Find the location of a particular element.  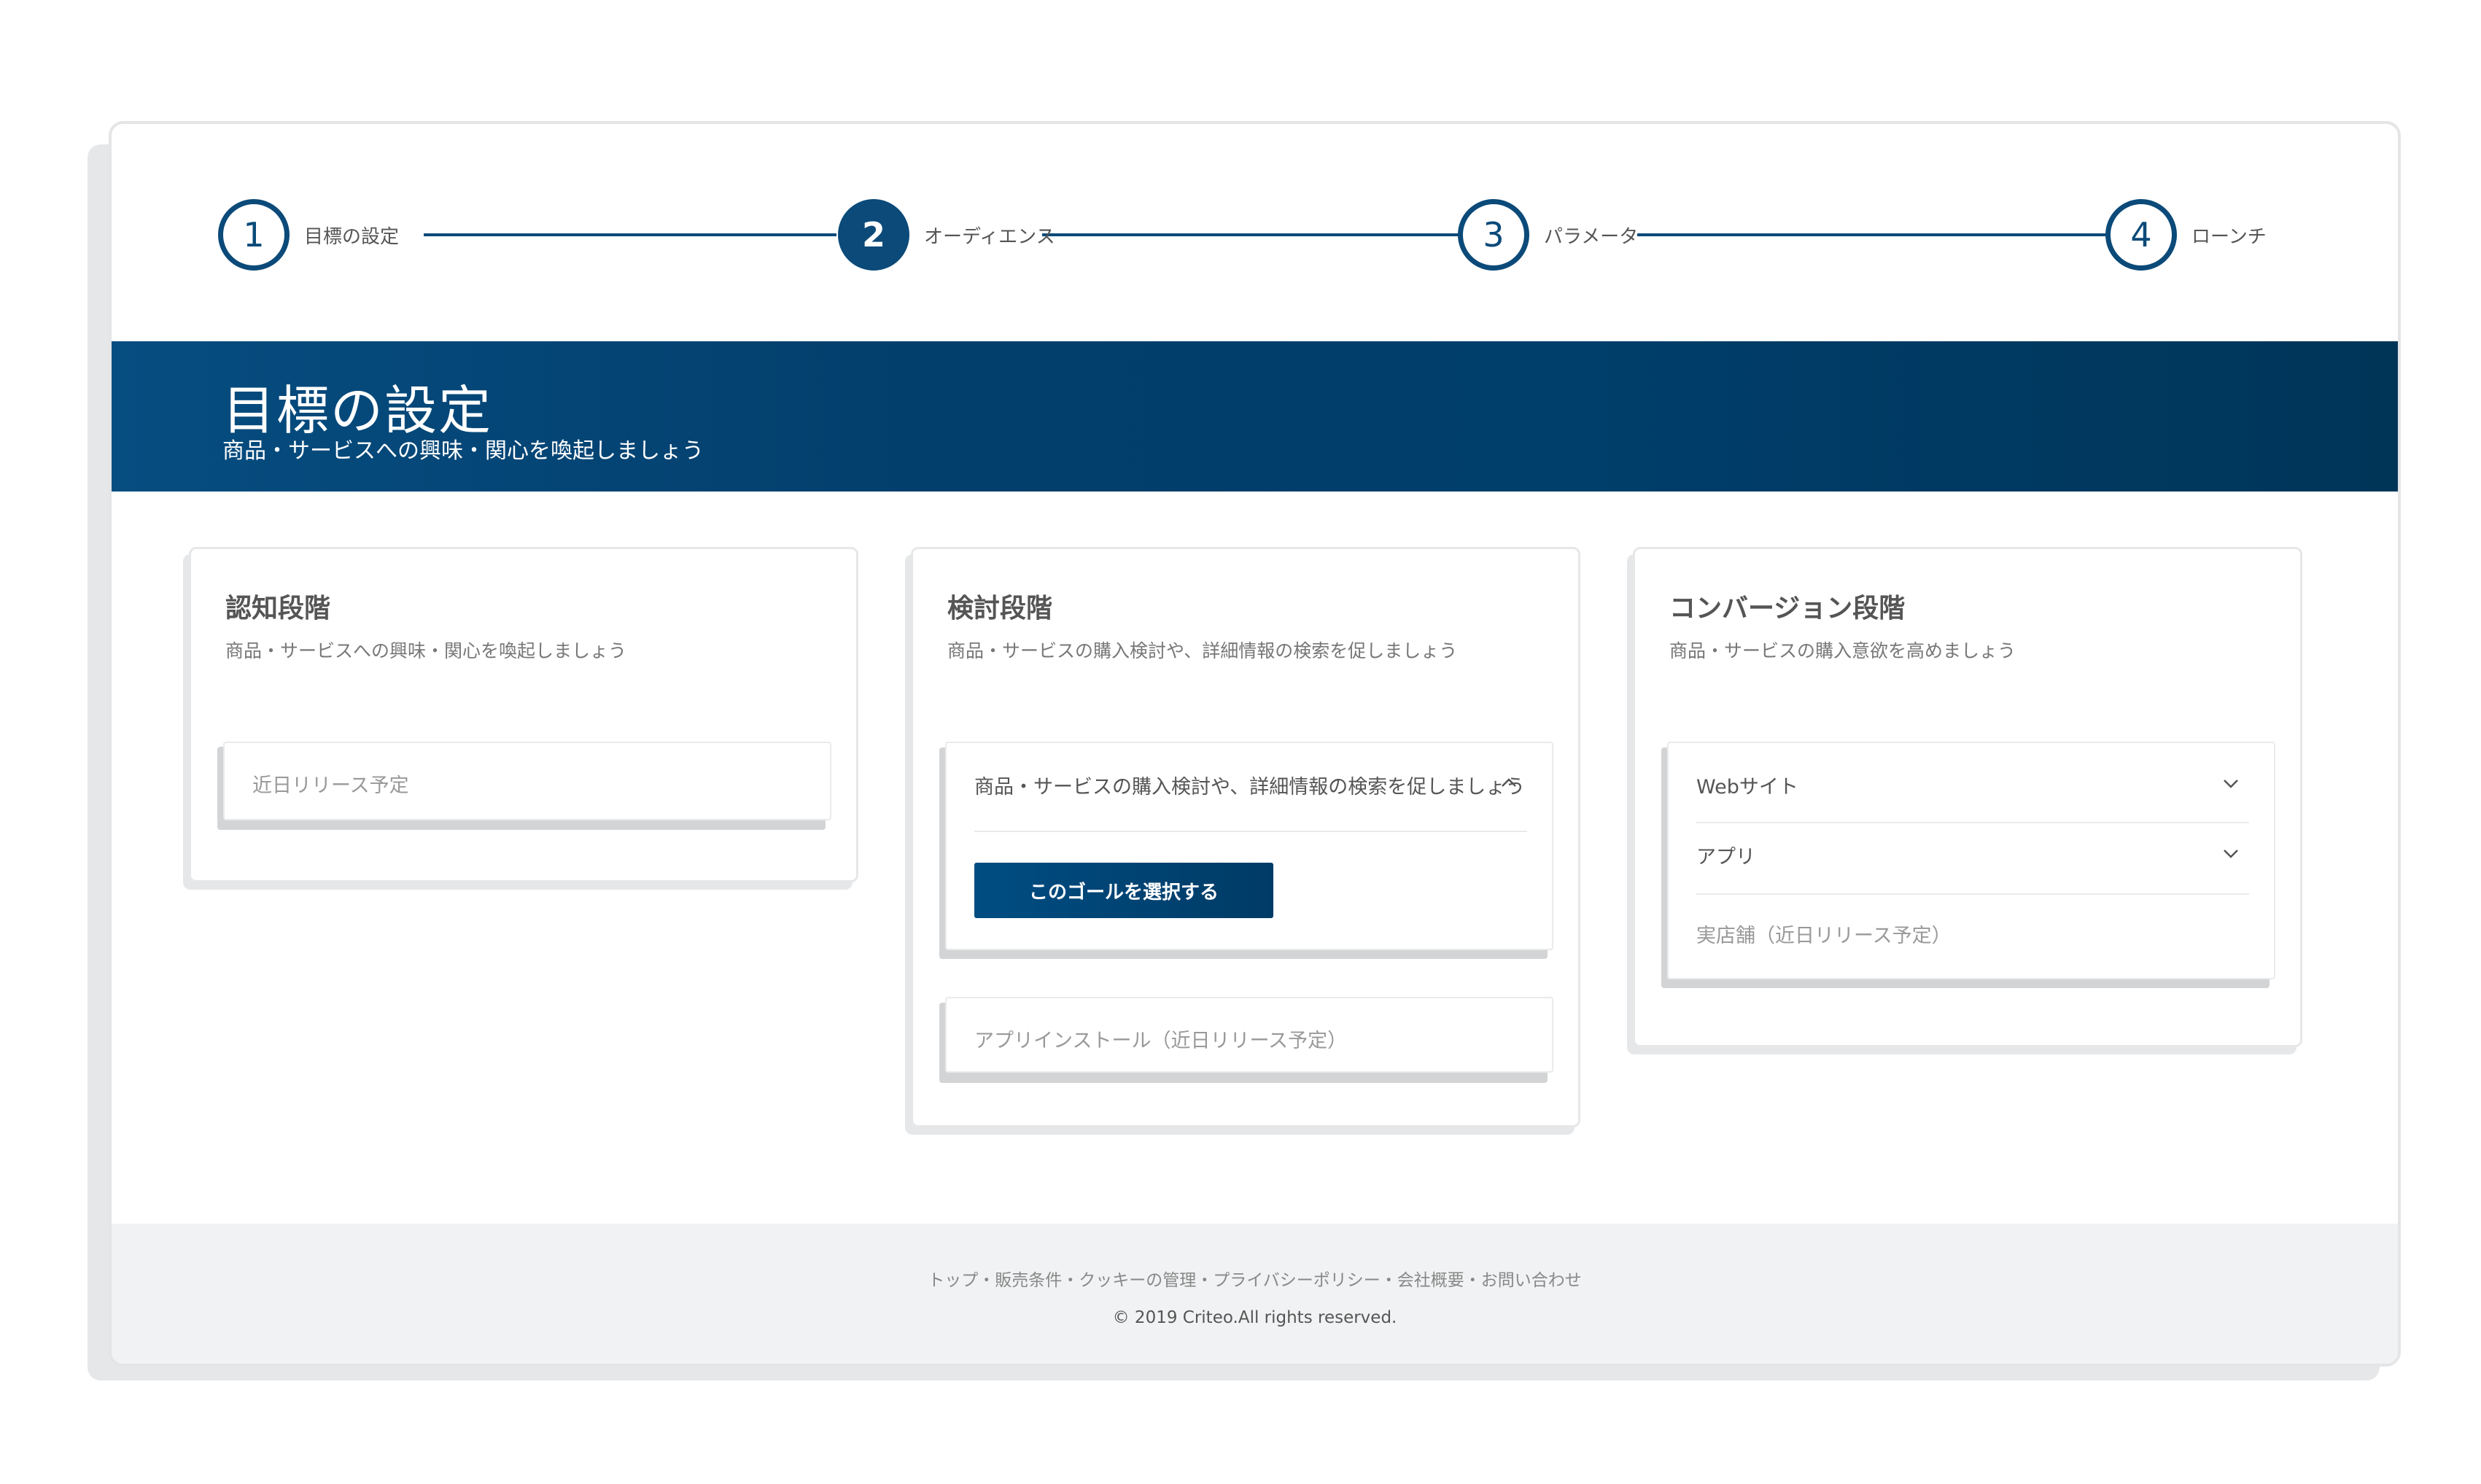

option-label: アプリ is located at coordinates (1725, 857).